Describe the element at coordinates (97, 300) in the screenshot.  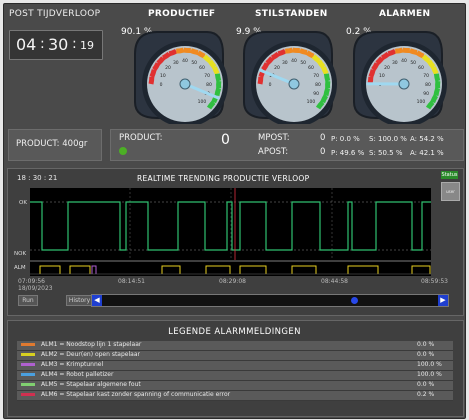
I see `scroll-left-icon: ◀` at that location.